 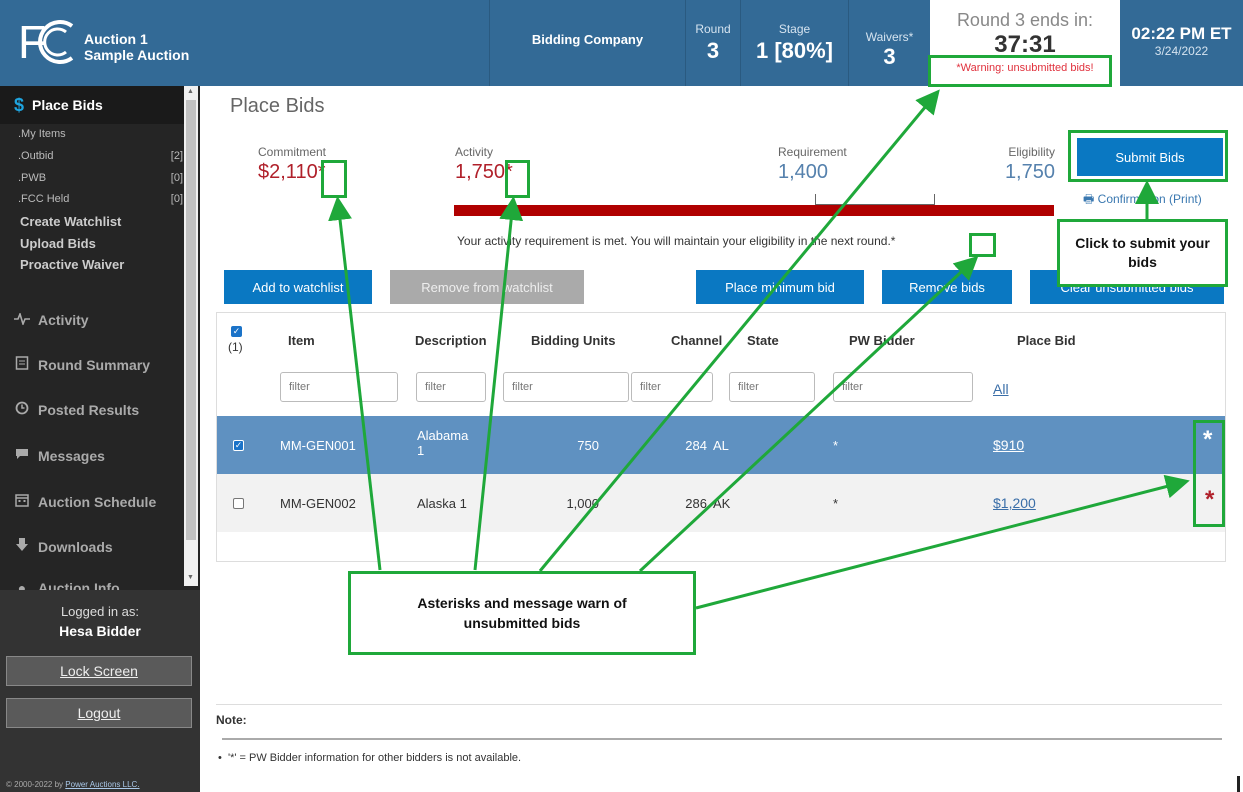 I want to click on row-checkbox: ✓, so click(x=238, y=445).